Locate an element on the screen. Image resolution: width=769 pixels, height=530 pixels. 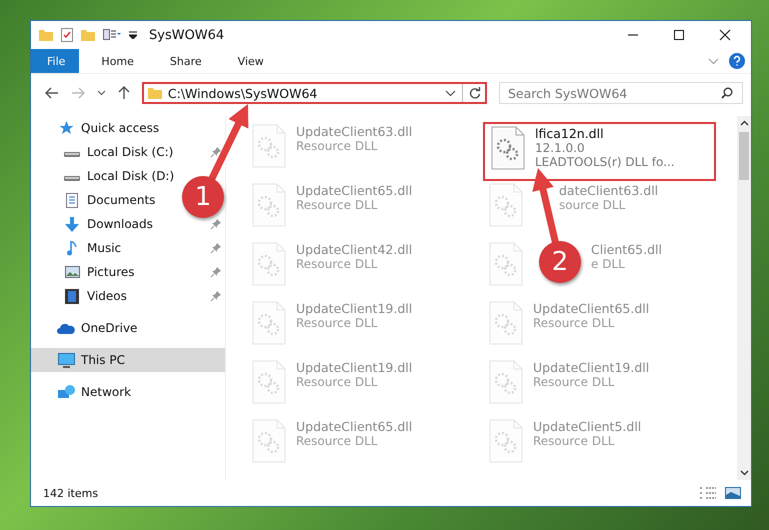
monitor-icon is located at coordinates (66, 360).